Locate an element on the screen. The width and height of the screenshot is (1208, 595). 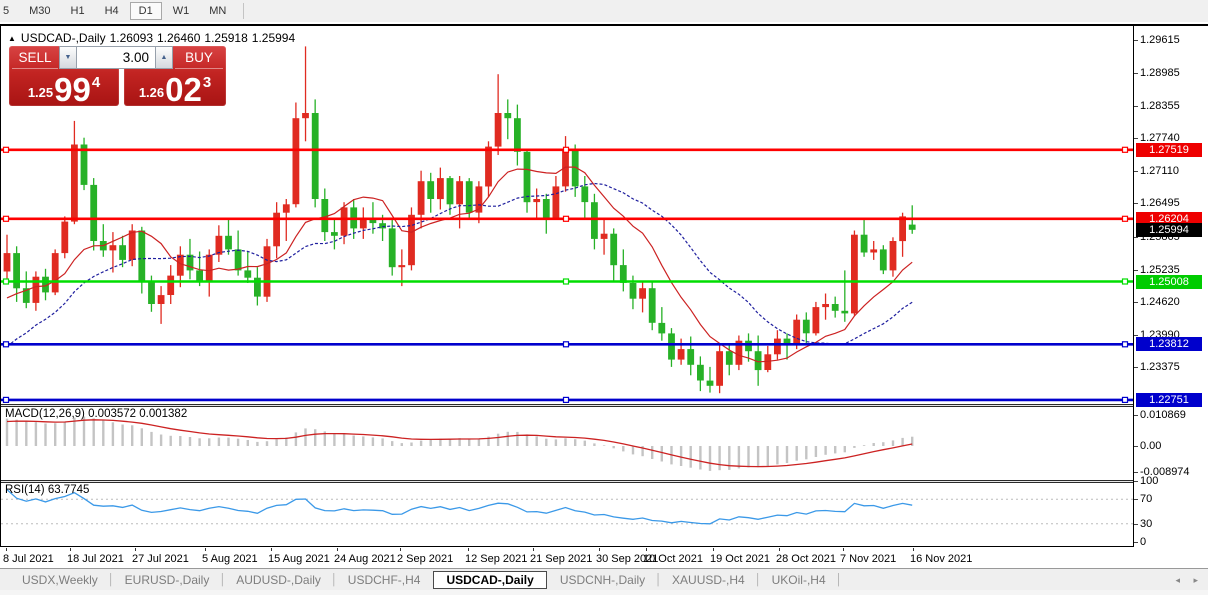
buy-price-pip: 3 is located at coordinates (207, 82).